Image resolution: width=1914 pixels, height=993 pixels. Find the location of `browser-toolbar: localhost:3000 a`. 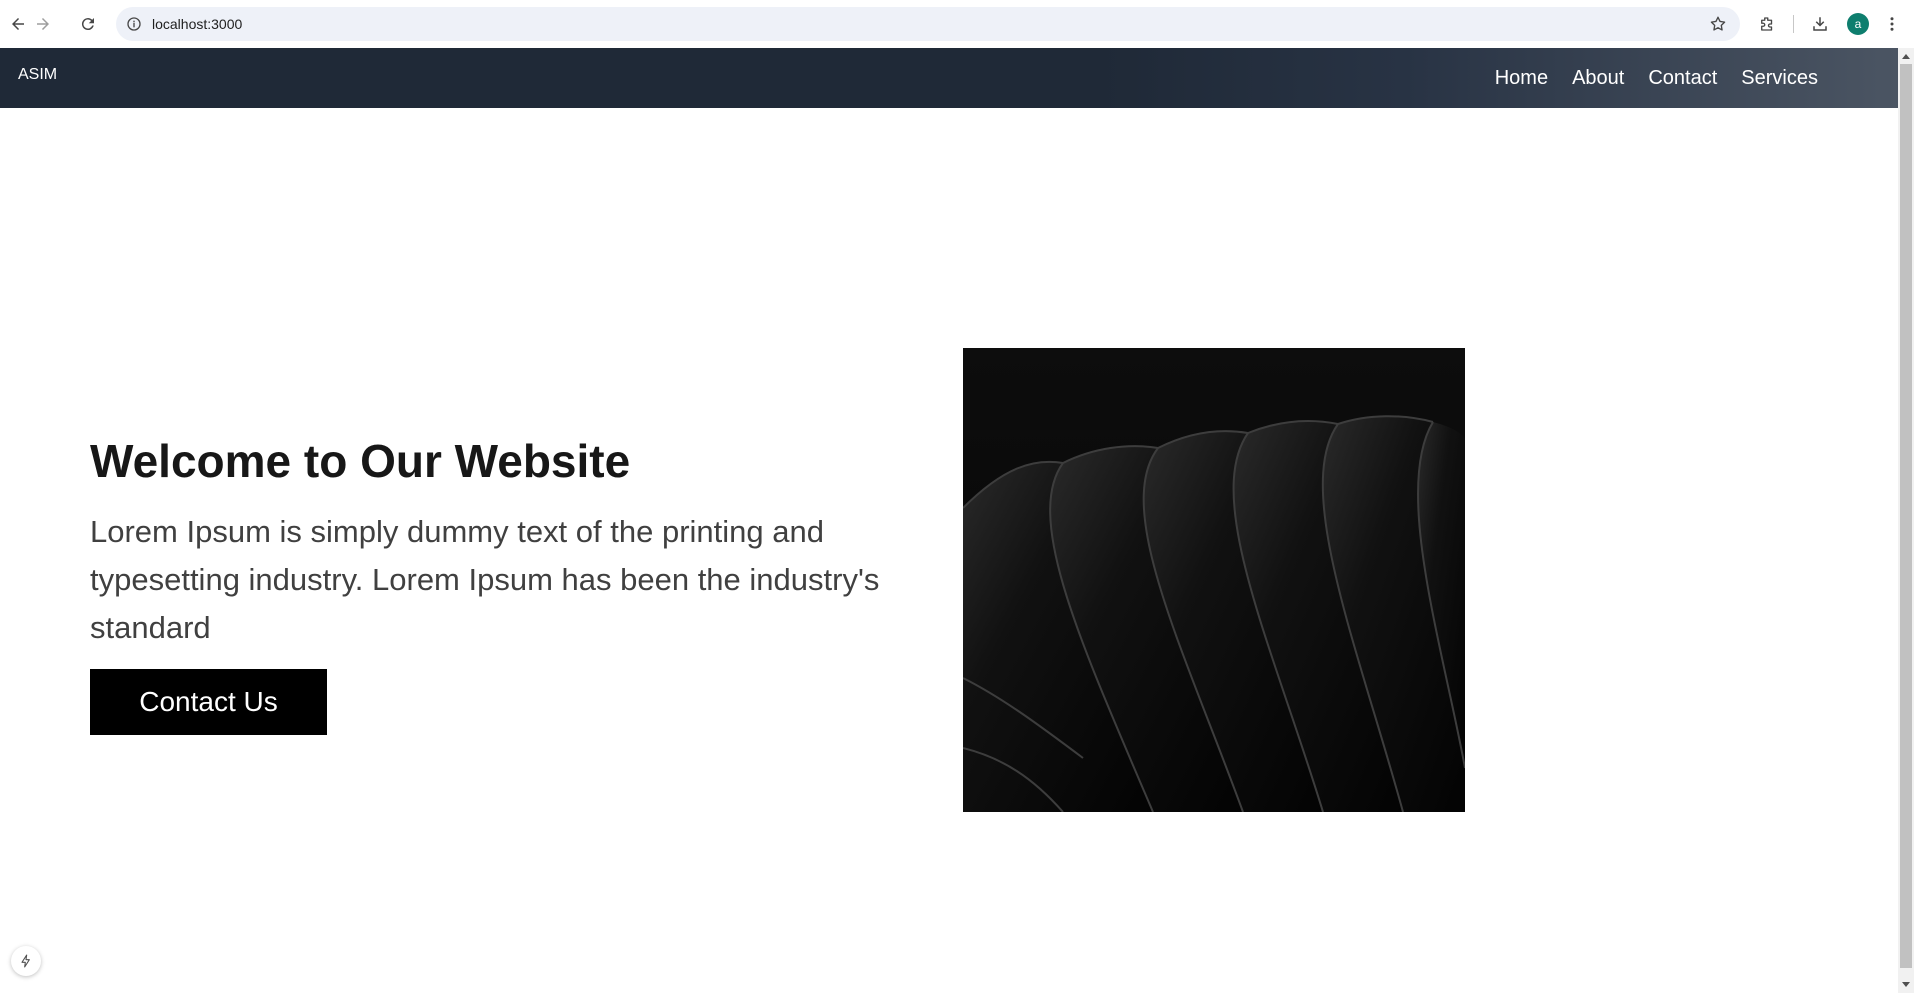

browser-toolbar: localhost:3000 a is located at coordinates (957, 24).